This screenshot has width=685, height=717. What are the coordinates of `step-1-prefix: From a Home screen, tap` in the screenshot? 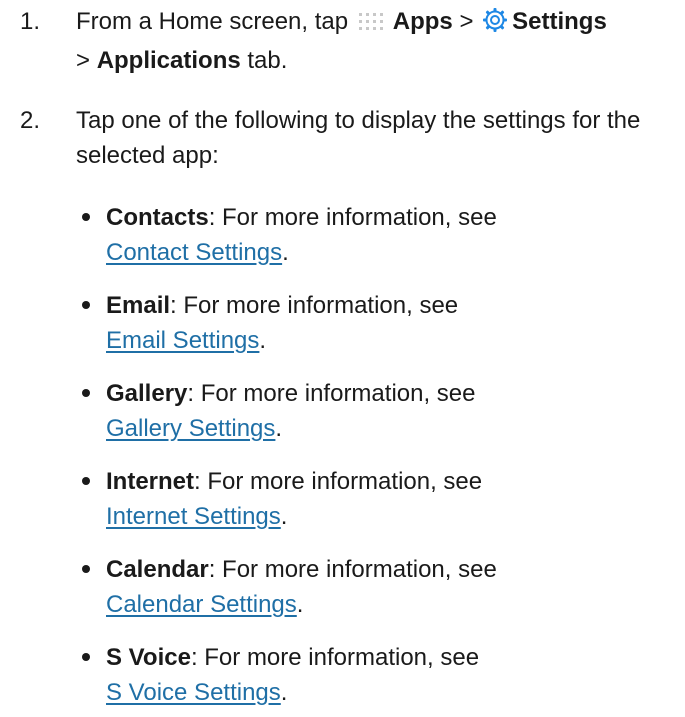 It's located at (212, 21).